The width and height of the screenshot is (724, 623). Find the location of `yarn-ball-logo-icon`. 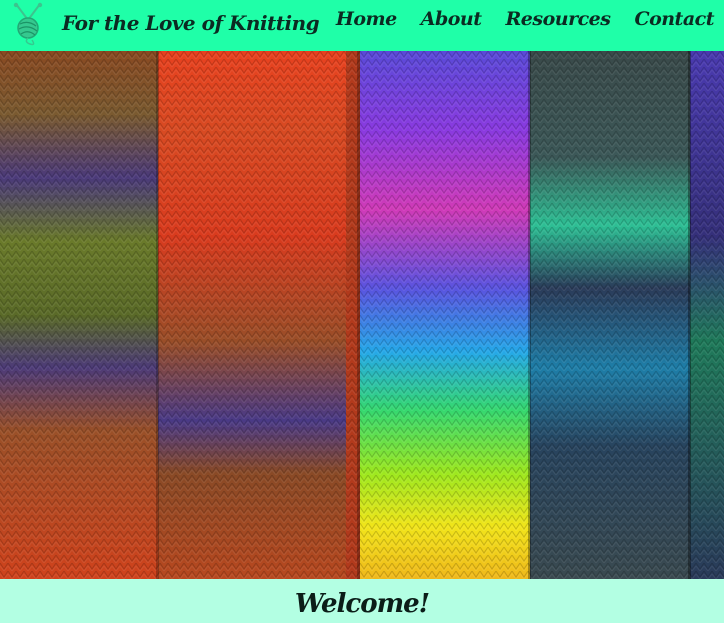

yarn-ball-logo-icon is located at coordinates (28, 24).